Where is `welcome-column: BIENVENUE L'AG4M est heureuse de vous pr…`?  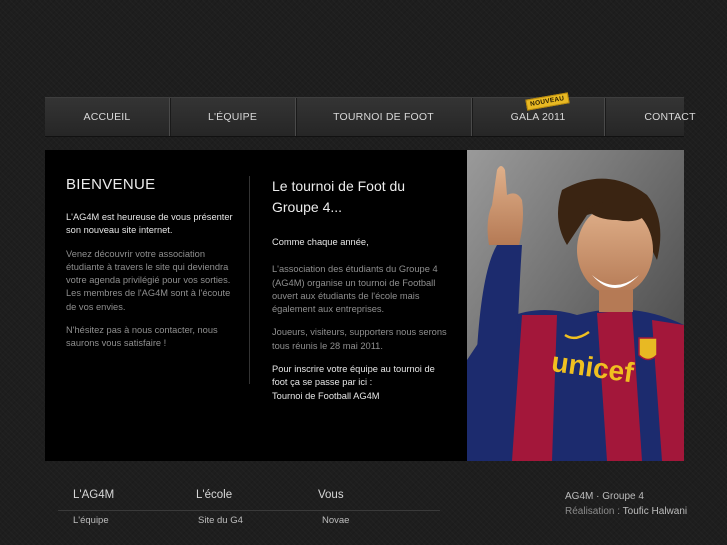
welcome-column: BIENVENUE L'AG4M est heureuse de vous pr… is located at coordinates (151, 268).